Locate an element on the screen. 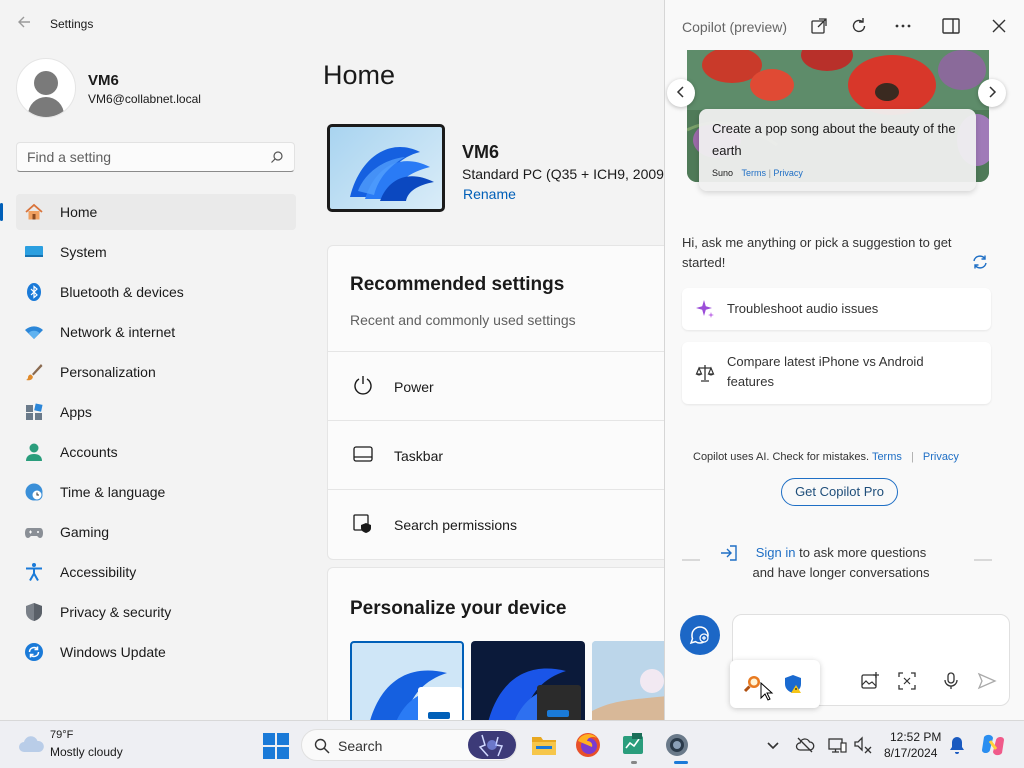  recommended-item-taskbar: Taskbar is located at coordinates (496, 454).